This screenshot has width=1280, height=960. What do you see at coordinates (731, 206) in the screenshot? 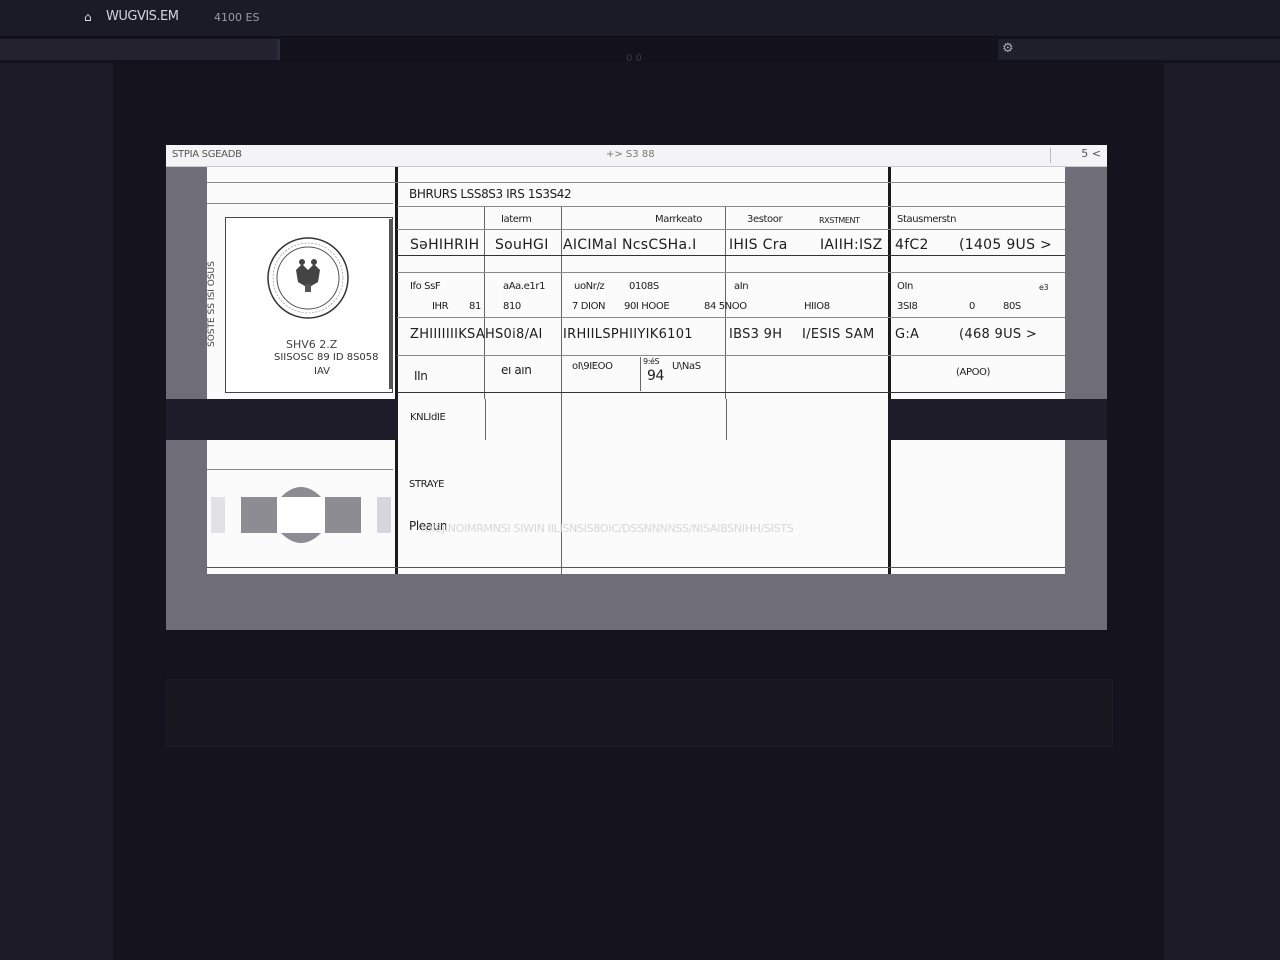
I see `rule-h1` at bounding box center [731, 206].